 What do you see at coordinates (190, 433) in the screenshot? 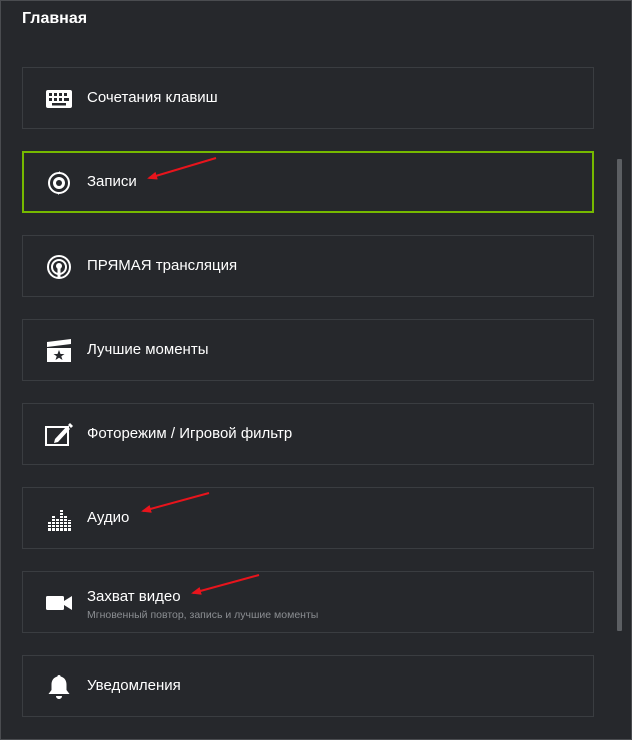
I see `menu-item-label: Фоторежим / Игровой фильтр` at bounding box center [190, 433].